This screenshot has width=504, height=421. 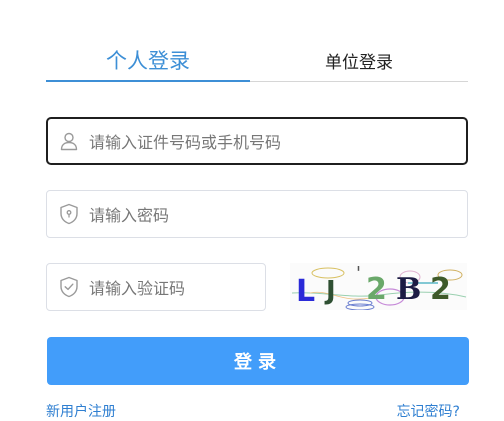 What do you see at coordinates (185, 142) in the screenshot?
I see `id-number-placeholder: 请输入证件号码或手机号码` at bounding box center [185, 142].